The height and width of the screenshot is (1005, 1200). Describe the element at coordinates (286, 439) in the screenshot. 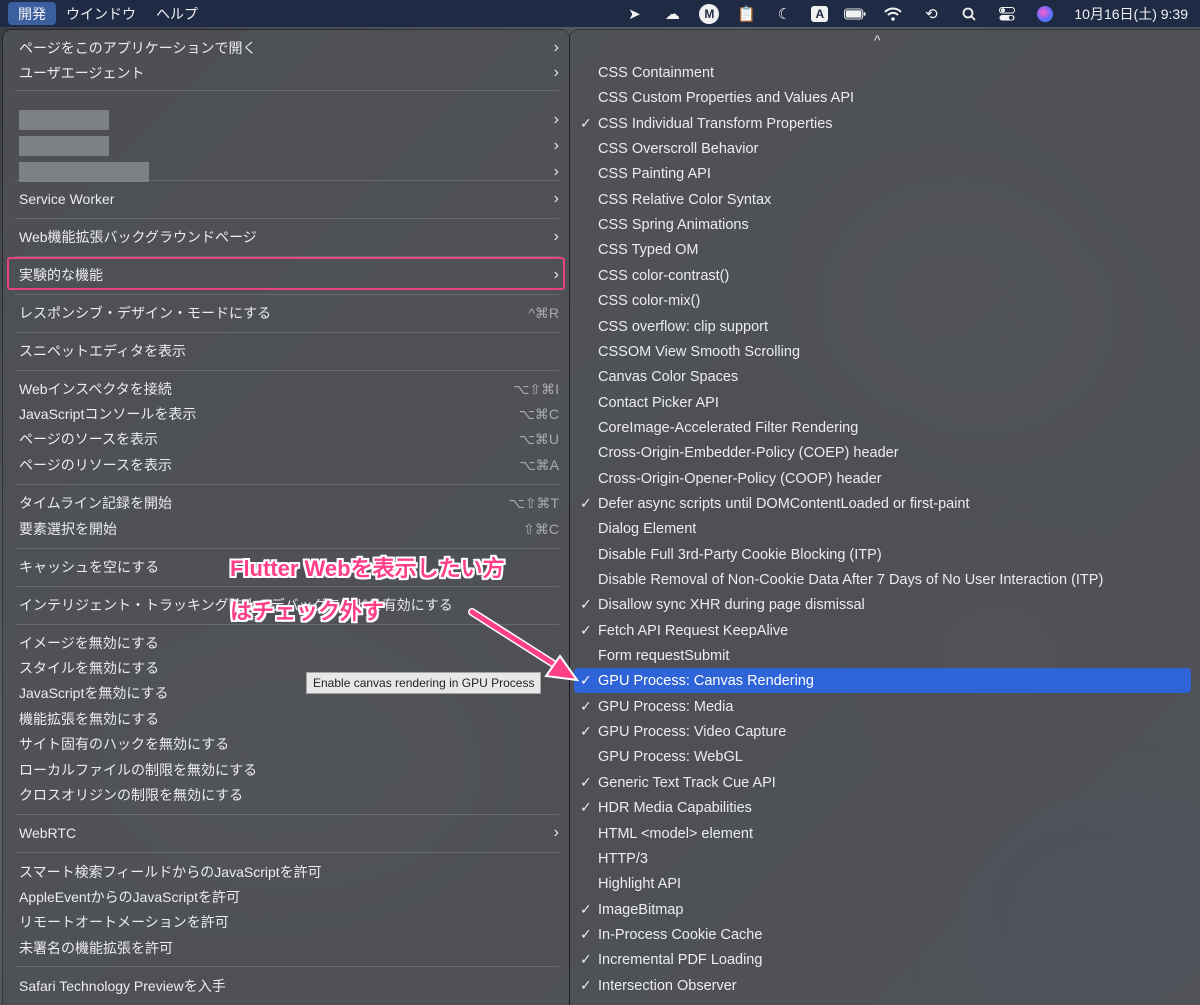

I see `develop-menu-item: ページのソースを表示 ⌥⌘U` at that location.